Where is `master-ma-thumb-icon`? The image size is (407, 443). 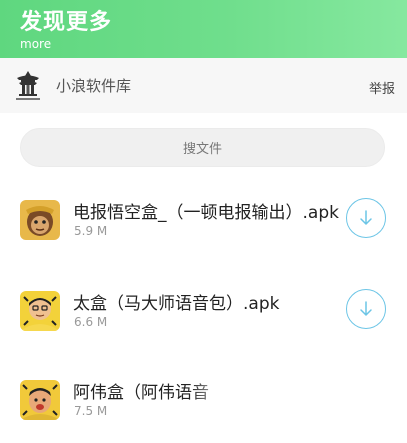
master-ma-thumb-icon is located at coordinates (40, 311).